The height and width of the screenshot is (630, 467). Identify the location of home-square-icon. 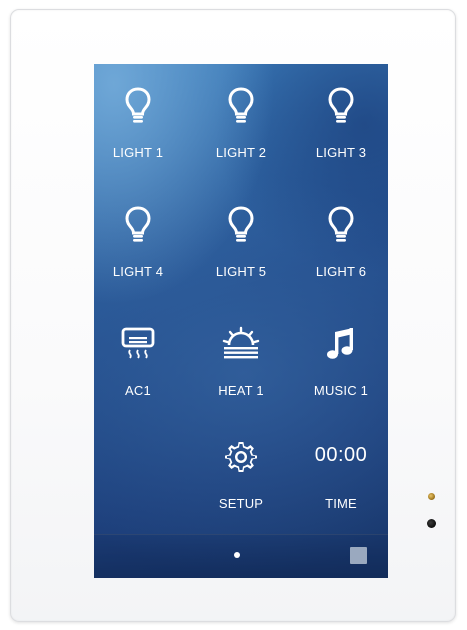
(358, 555).